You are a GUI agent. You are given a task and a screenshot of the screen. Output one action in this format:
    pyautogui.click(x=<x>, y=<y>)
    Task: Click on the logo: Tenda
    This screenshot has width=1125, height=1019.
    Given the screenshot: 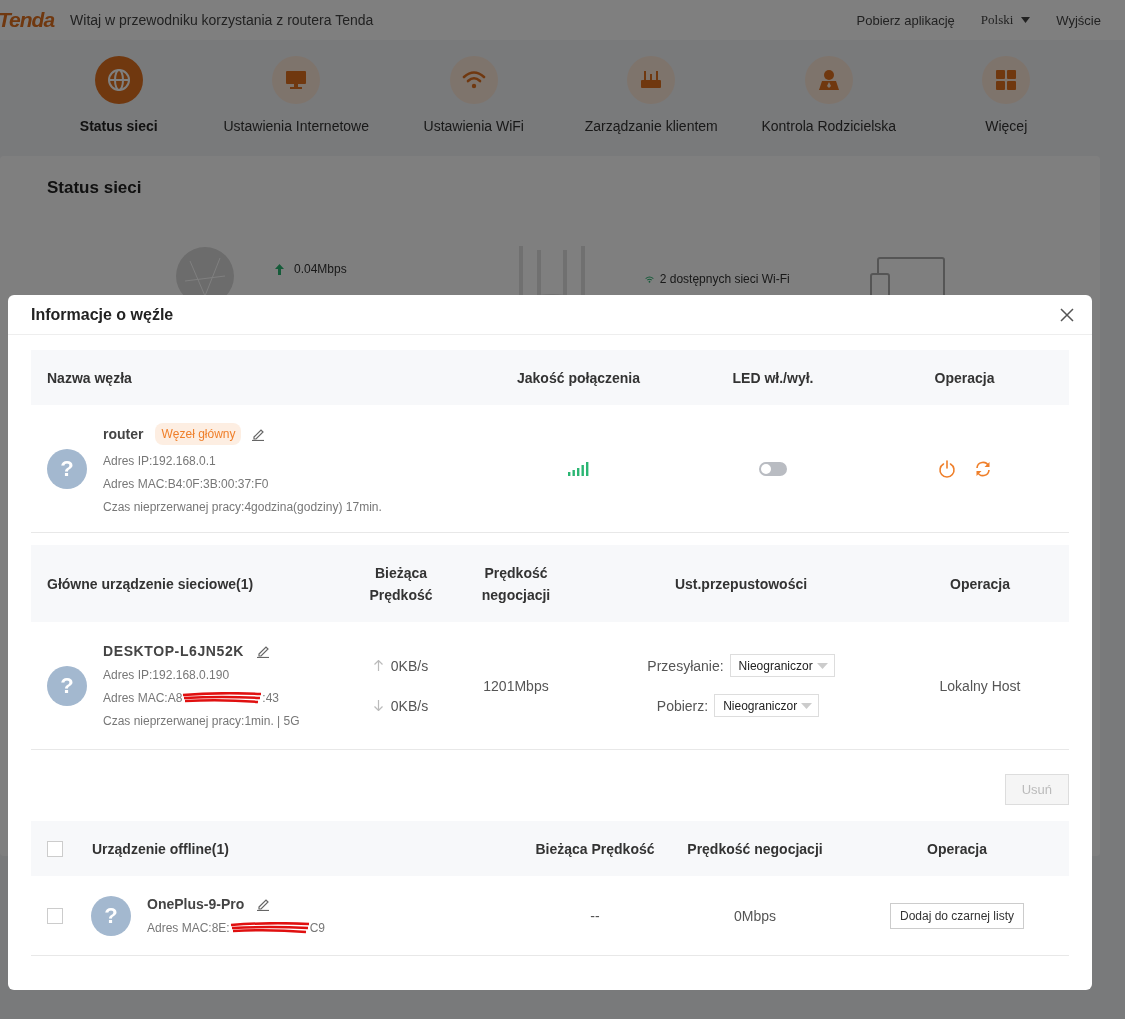 What is the action you would take?
    pyautogui.click(x=27, y=20)
    